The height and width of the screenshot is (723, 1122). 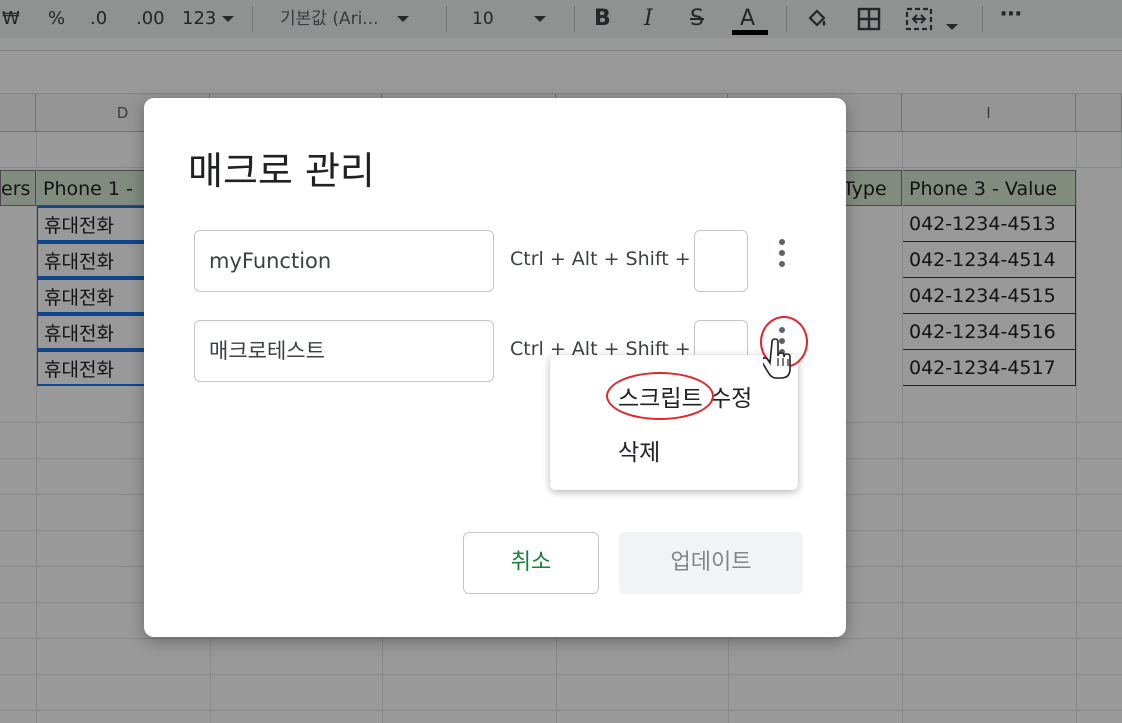 What do you see at coordinates (711, 563) in the screenshot?
I see `update-button: 업데이트` at bounding box center [711, 563].